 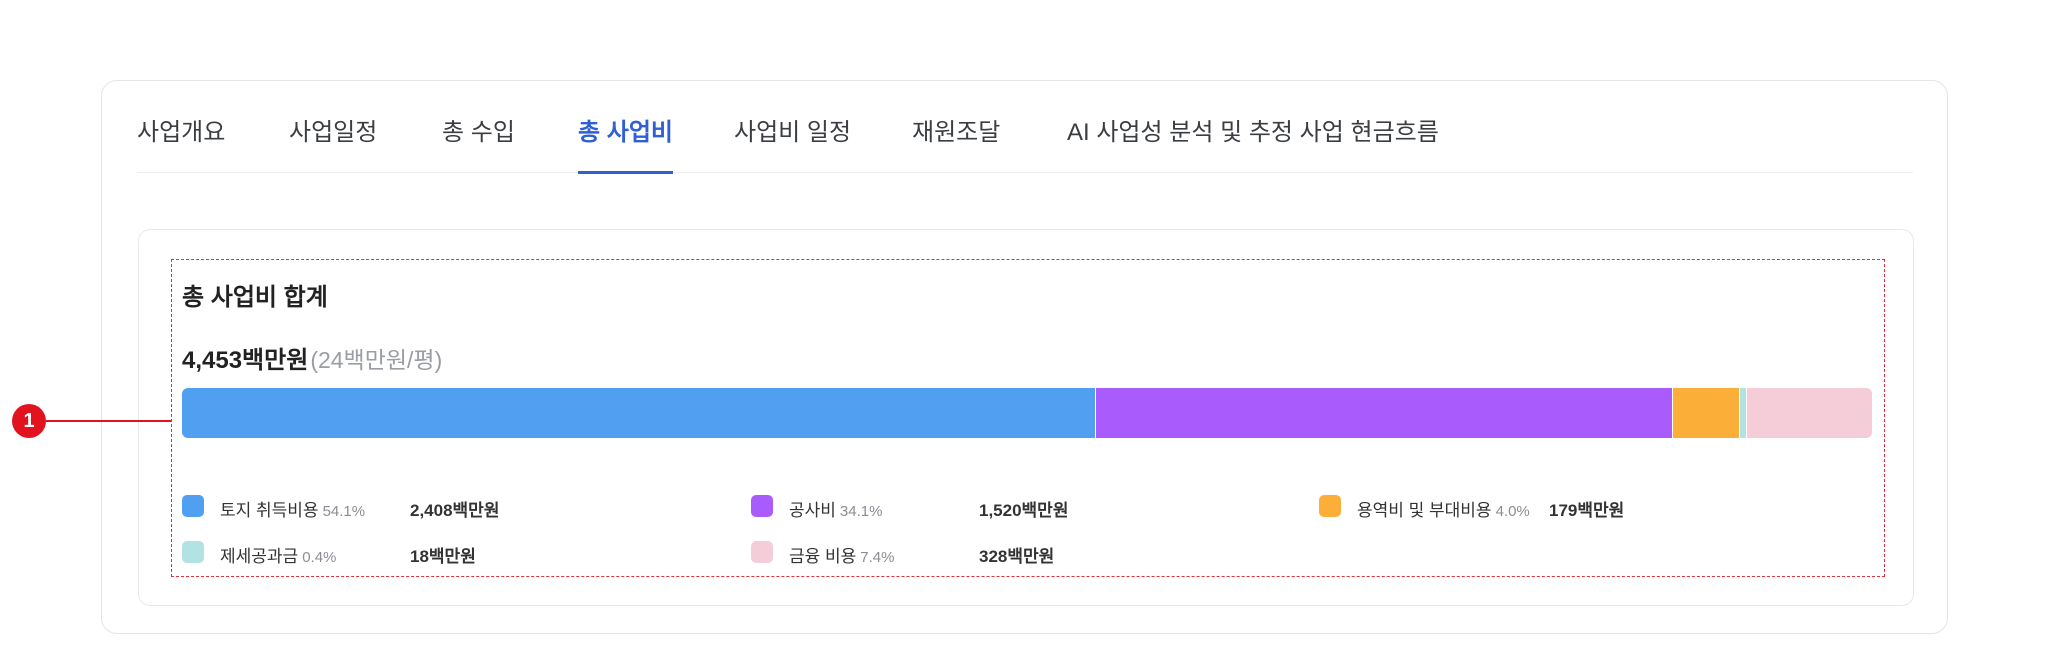 I want to click on legend-percent: 7.4%, so click(x=877, y=557).